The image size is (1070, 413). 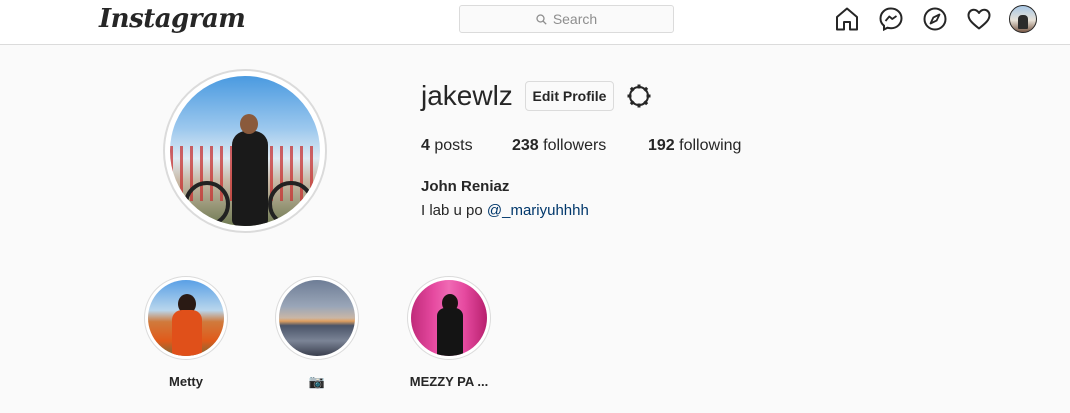 What do you see at coordinates (935, 19) in the screenshot?
I see `explore-icon` at bounding box center [935, 19].